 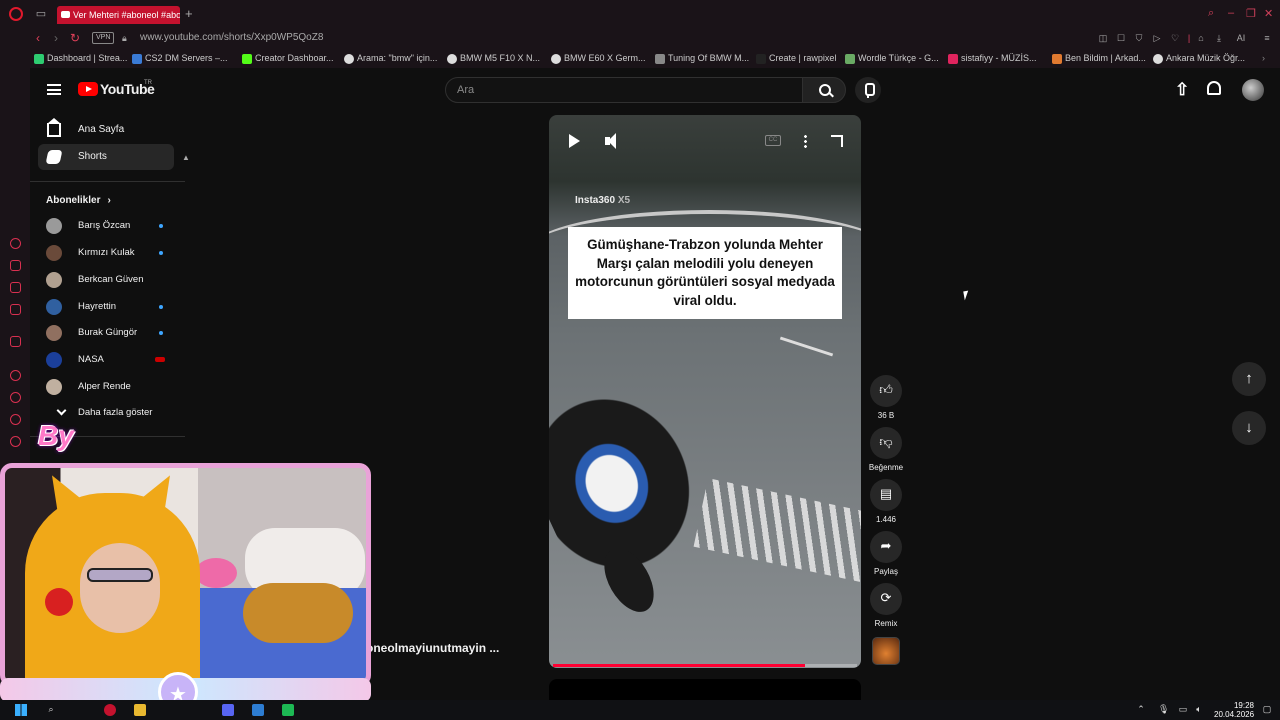 I want to click on network-tray-icon: ▭, so click(x=1183, y=709).